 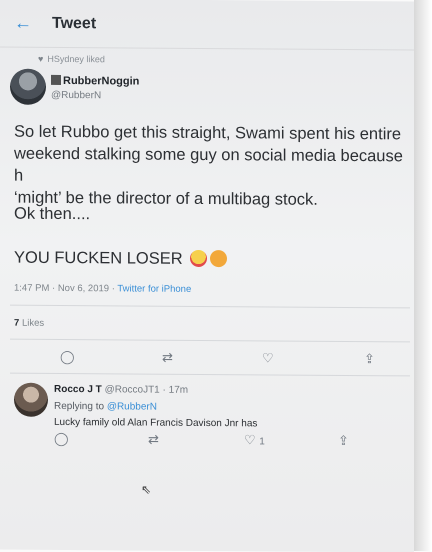 What do you see at coordinates (369, 359) in the screenshot?
I see `share-icon: ⇪` at bounding box center [369, 359].